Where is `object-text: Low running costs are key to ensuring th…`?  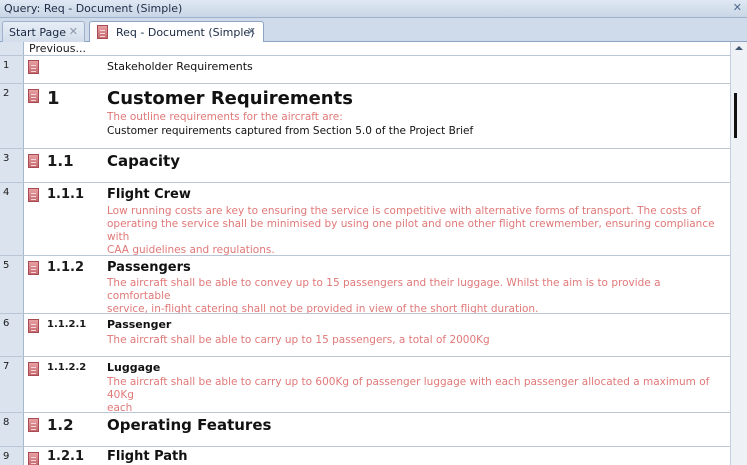
object-text: Low running costs are key to ensuring th… is located at coordinates (416, 231).